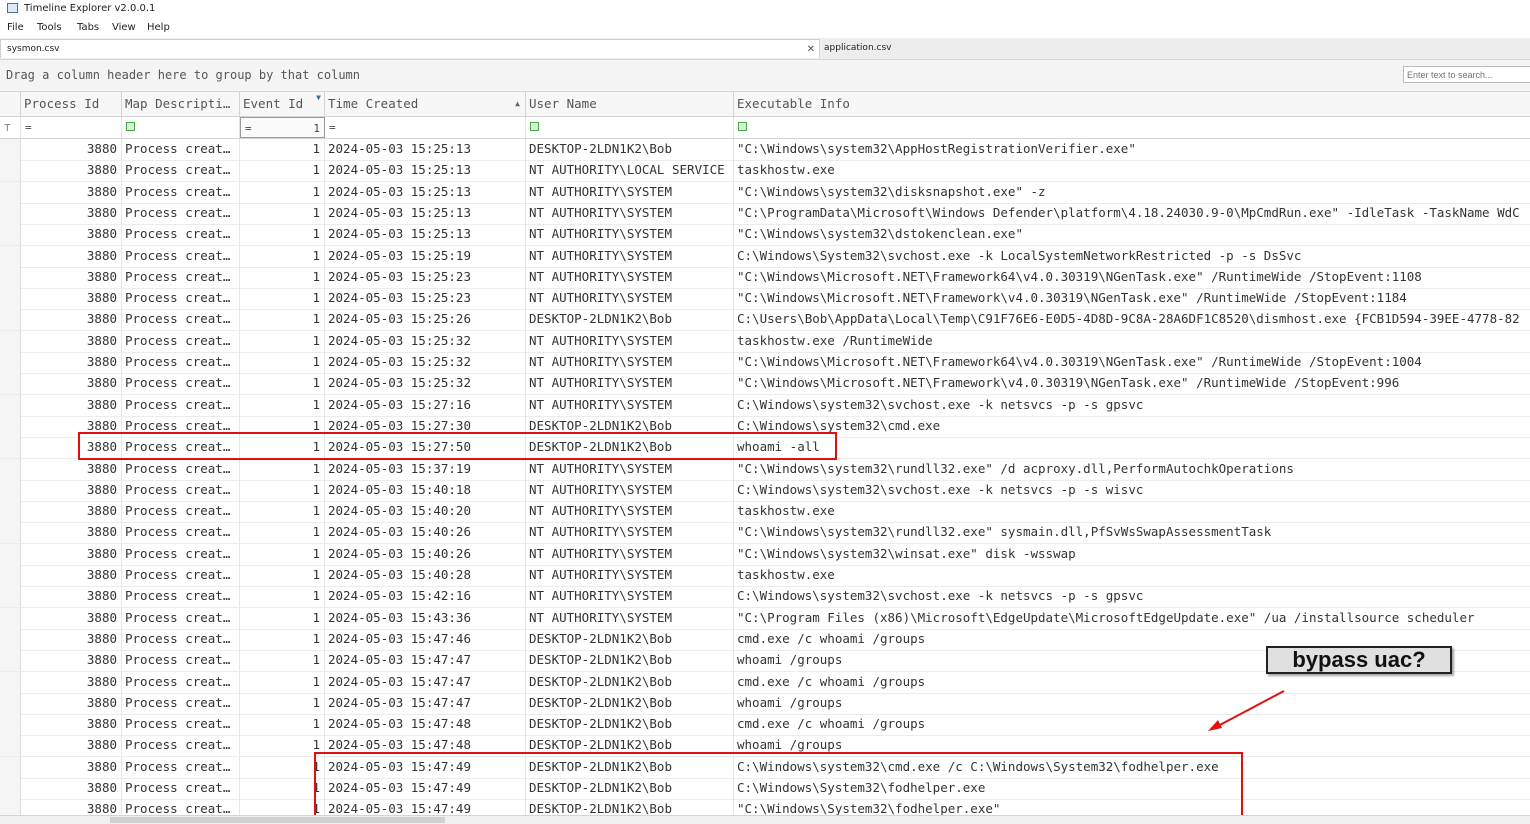 The image size is (1530, 824). Describe the element at coordinates (15, 27) in the screenshot. I see `menu-file: File` at that location.